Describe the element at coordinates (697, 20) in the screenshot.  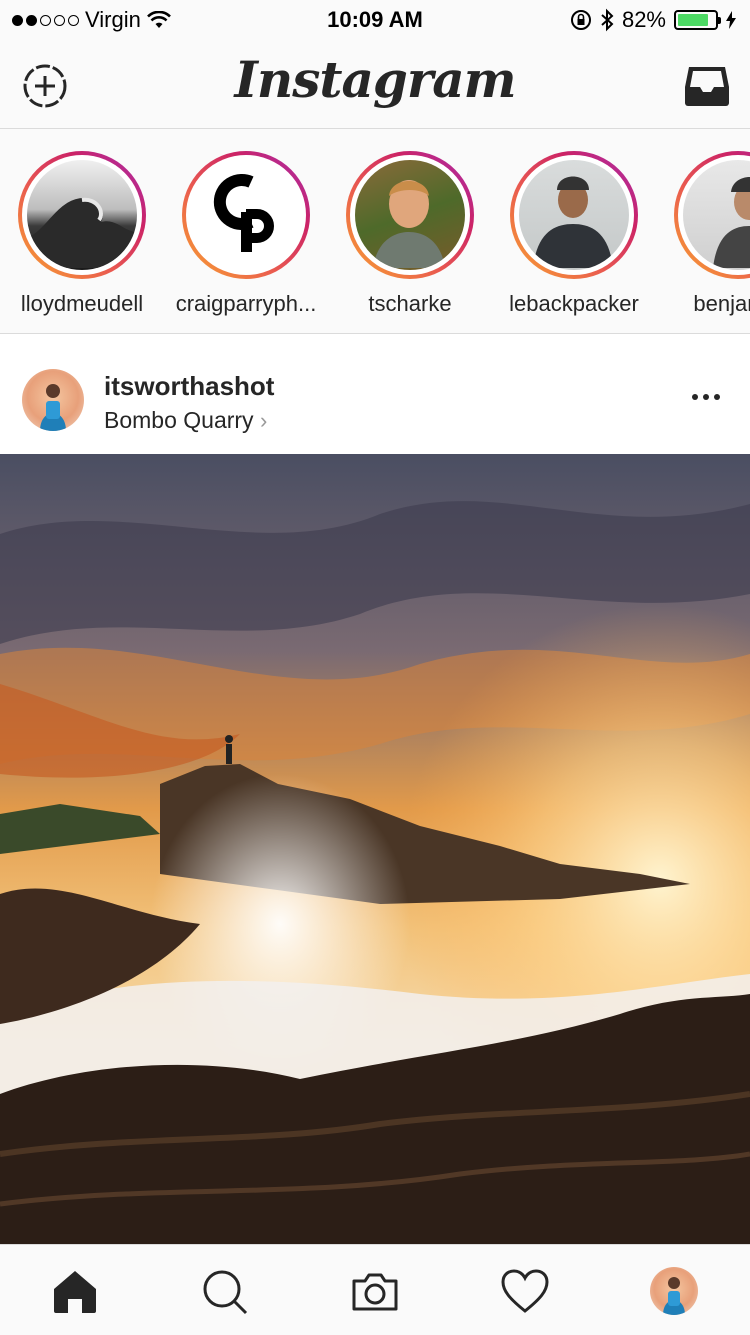
I see `battery-icon` at that location.